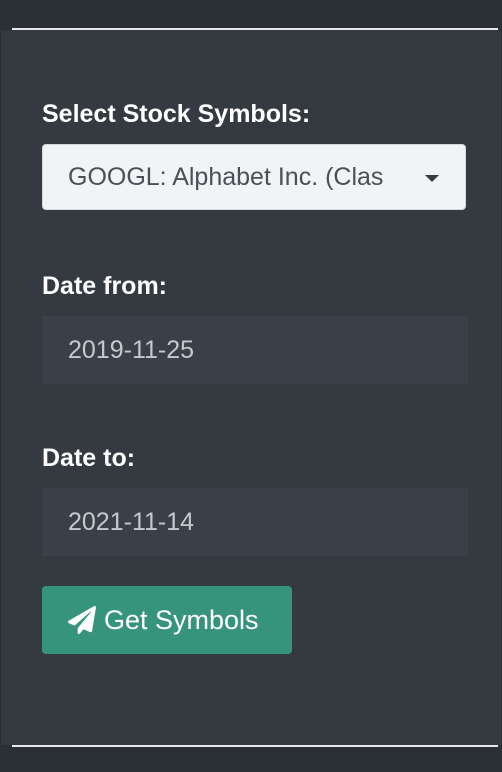  Describe the element at coordinates (226, 177) in the screenshot. I see `symbols-select-value: GOOGL: Alphabet Inc. (Clas` at that location.